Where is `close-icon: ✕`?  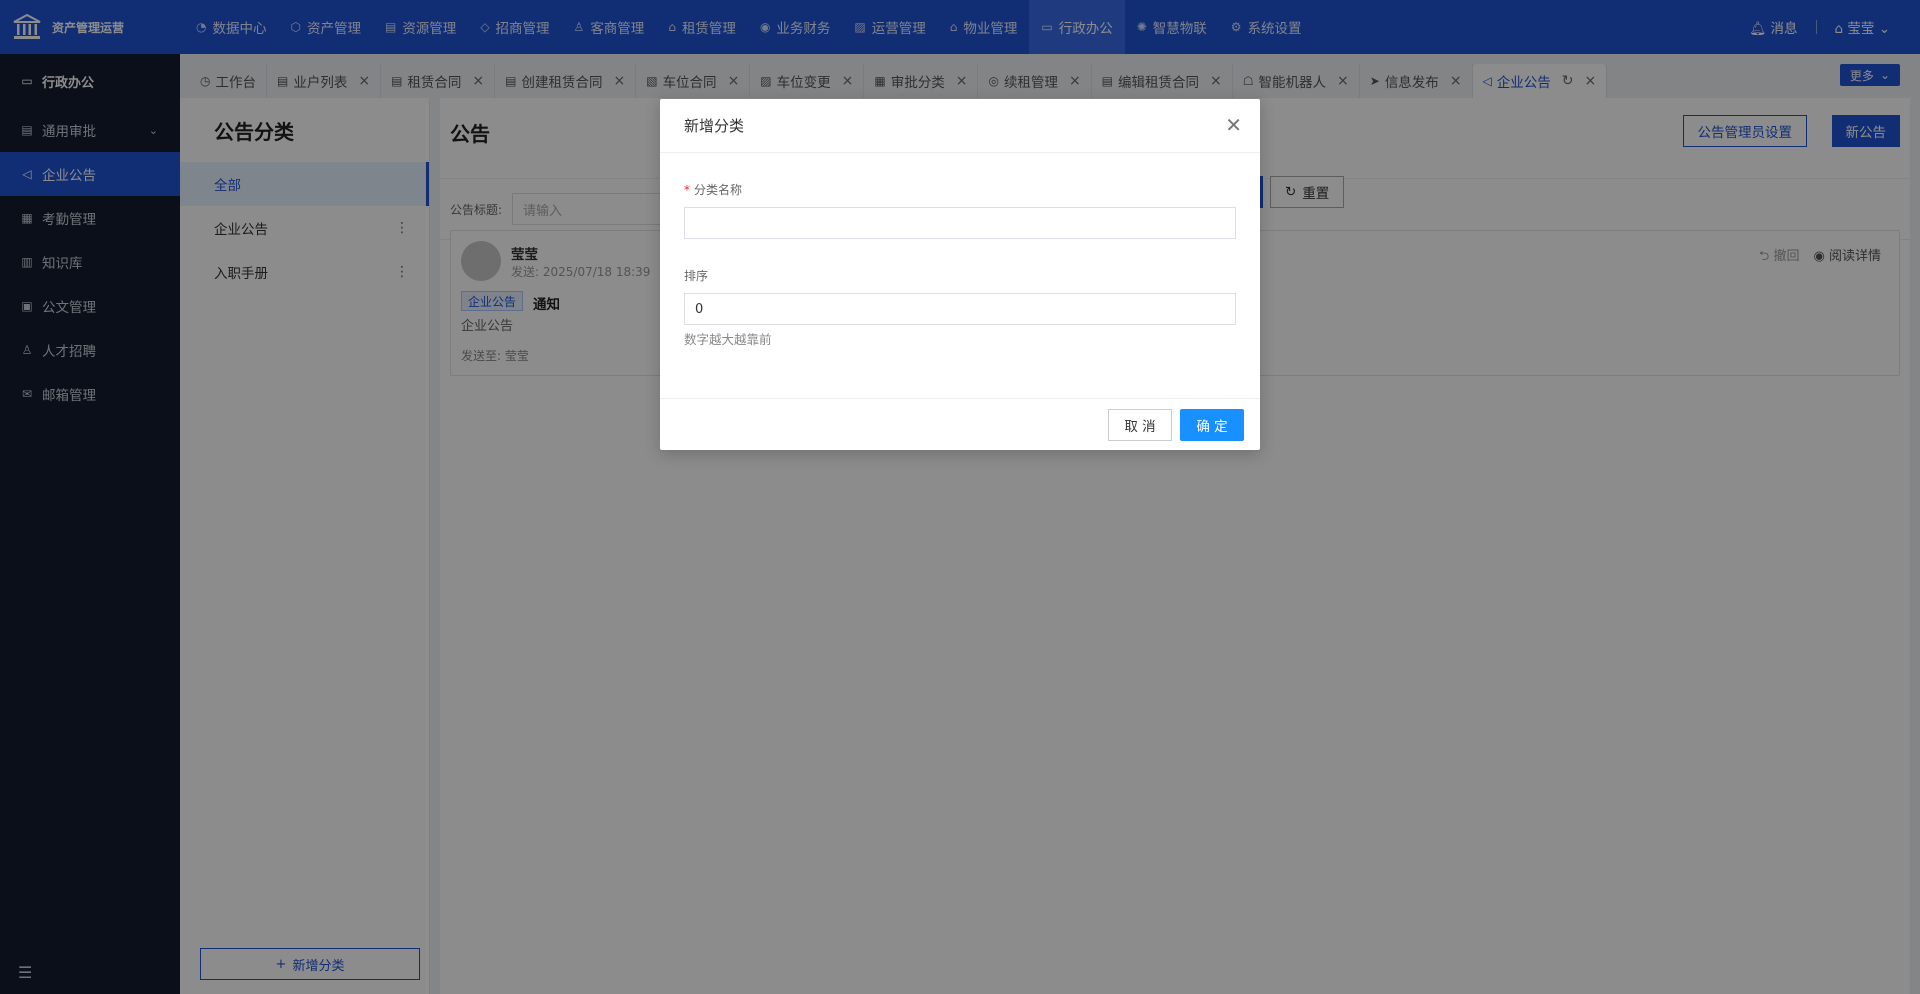
close-icon: ✕ is located at coordinates (1233, 125).